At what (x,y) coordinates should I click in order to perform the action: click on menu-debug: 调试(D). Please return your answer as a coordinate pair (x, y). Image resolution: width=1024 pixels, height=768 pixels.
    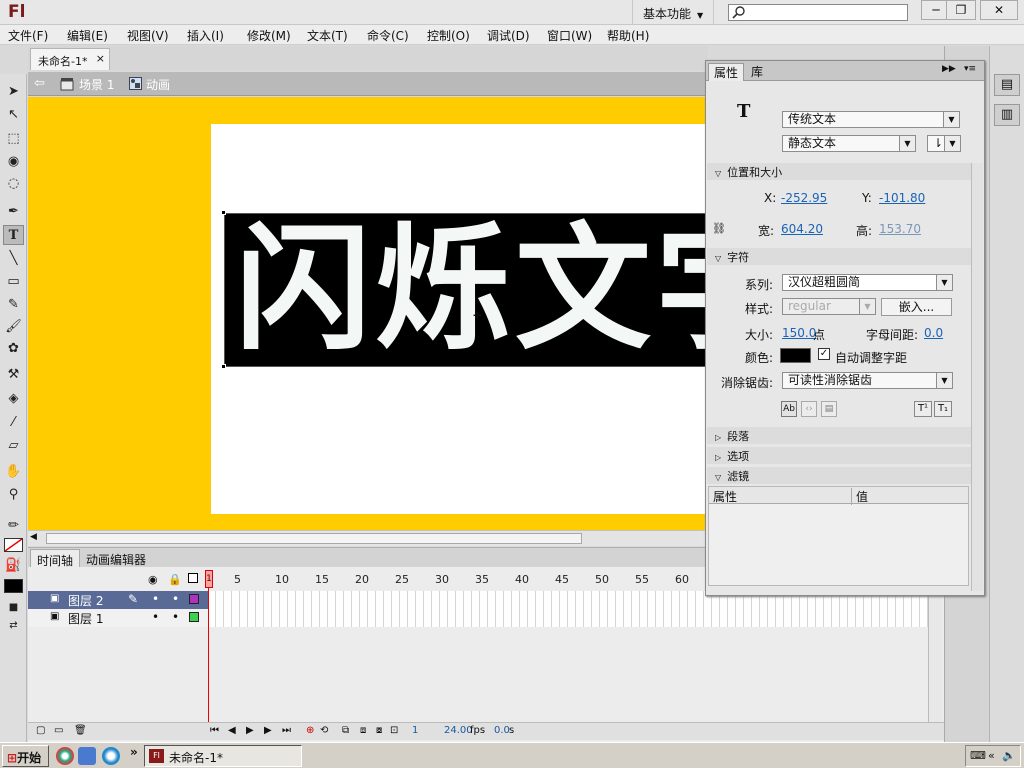
    Looking at the image, I should click on (508, 35).